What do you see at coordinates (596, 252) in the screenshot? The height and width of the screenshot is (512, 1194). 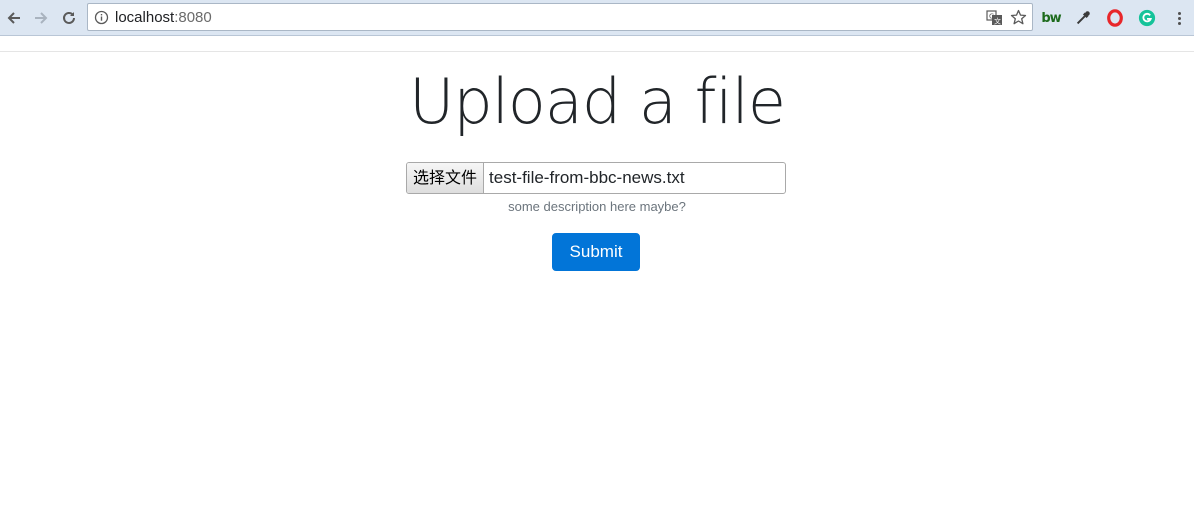 I see `submit-button: Submit` at bounding box center [596, 252].